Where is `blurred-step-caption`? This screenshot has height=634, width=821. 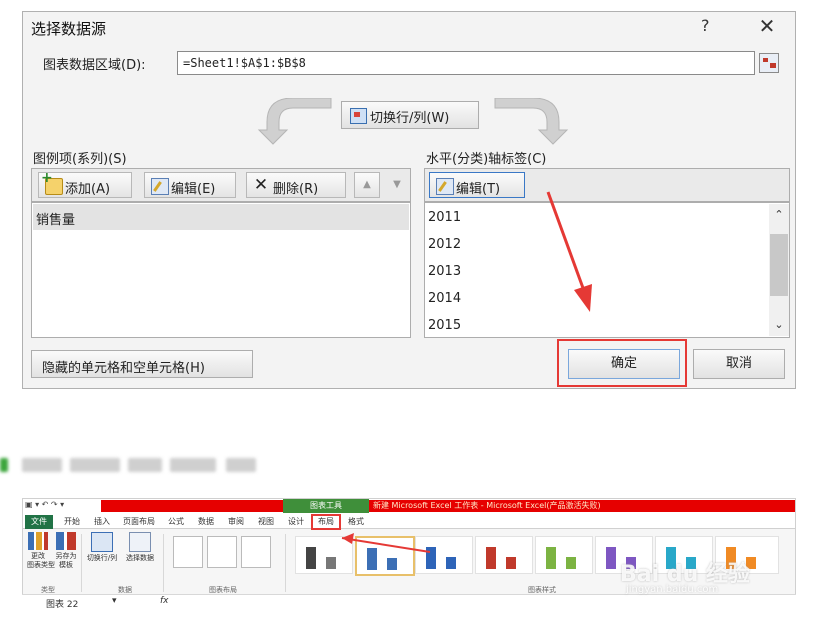
blurred-step-caption is located at coordinates (150, 464).